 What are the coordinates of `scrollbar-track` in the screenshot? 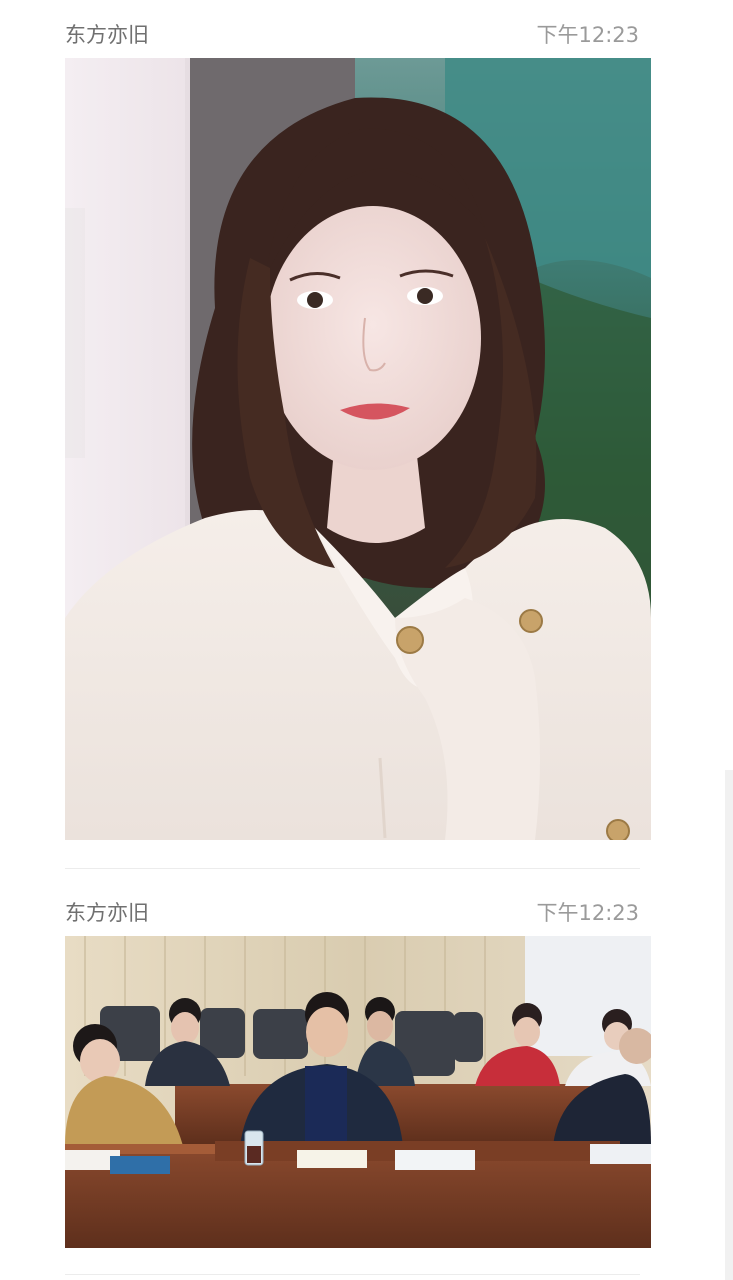 It's located at (729, 1025).